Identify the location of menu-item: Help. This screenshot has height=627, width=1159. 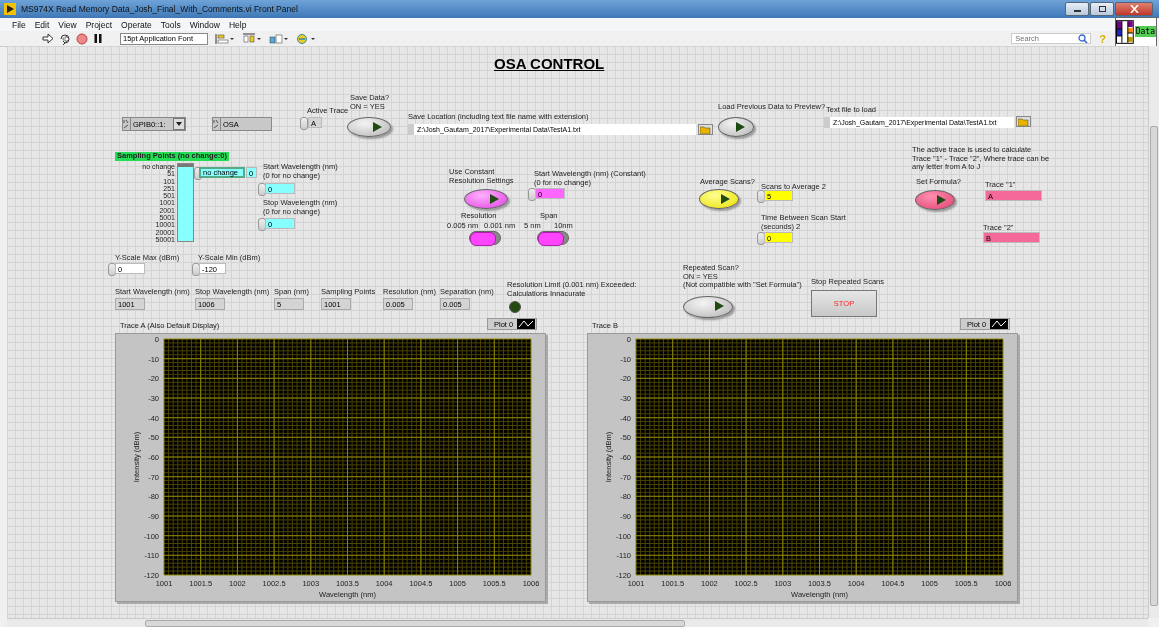
(237, 24).